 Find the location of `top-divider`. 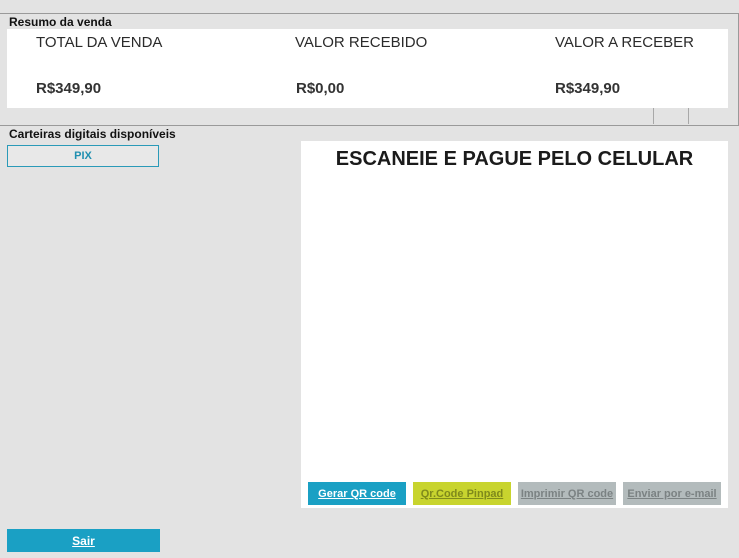

top-divider is located at coordinates (369, 13).